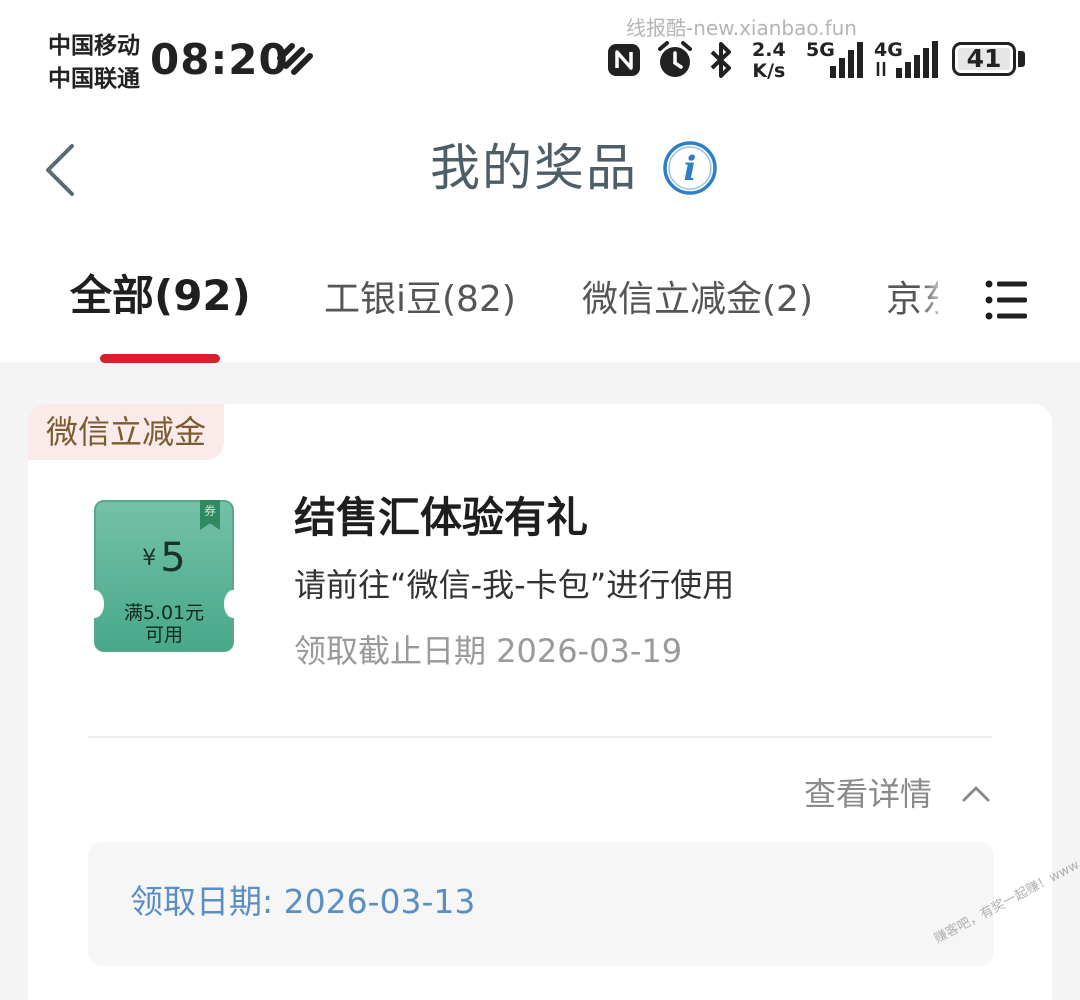 This screenshot has height=1000, width=1080. Describe the element at coordinates (540, 737) in the screenshot. I see `card-divider` at that location.